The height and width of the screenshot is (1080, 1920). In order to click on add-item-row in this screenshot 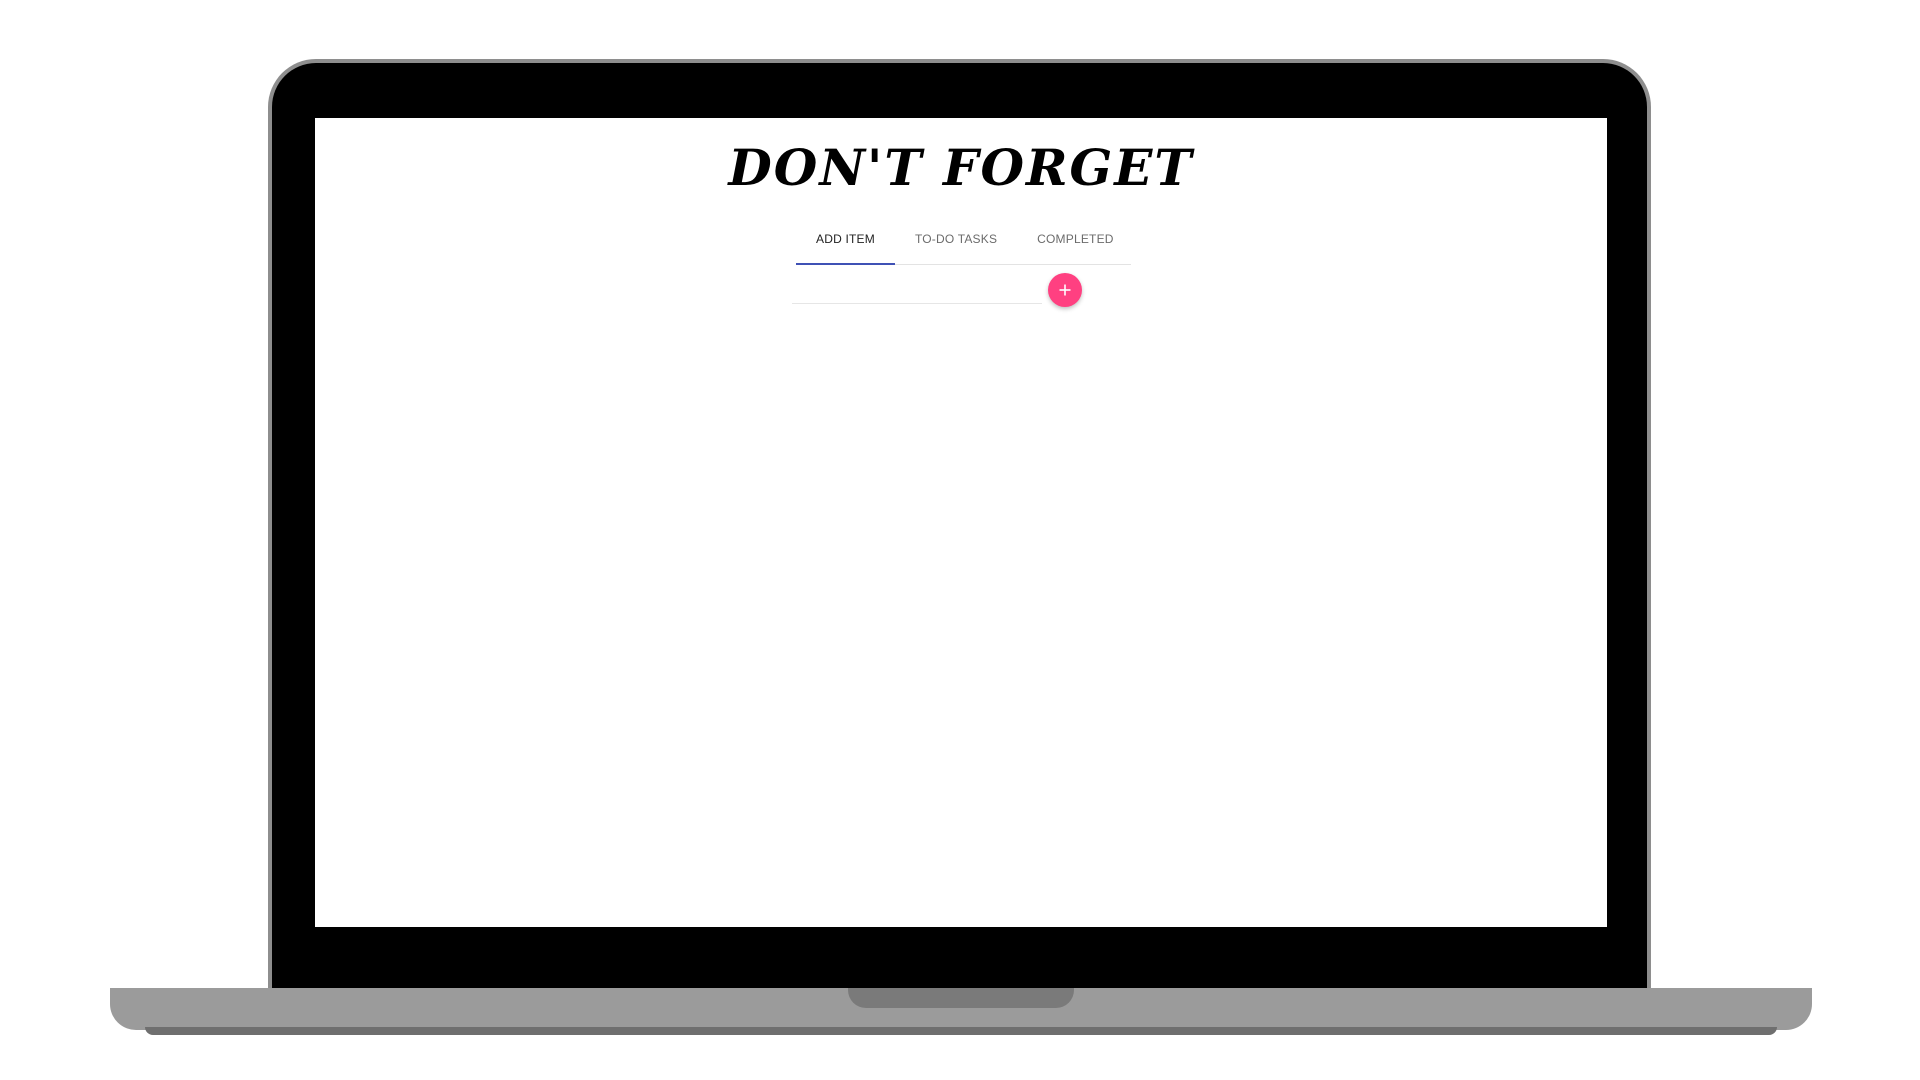, I will do `click(937, 293)`.